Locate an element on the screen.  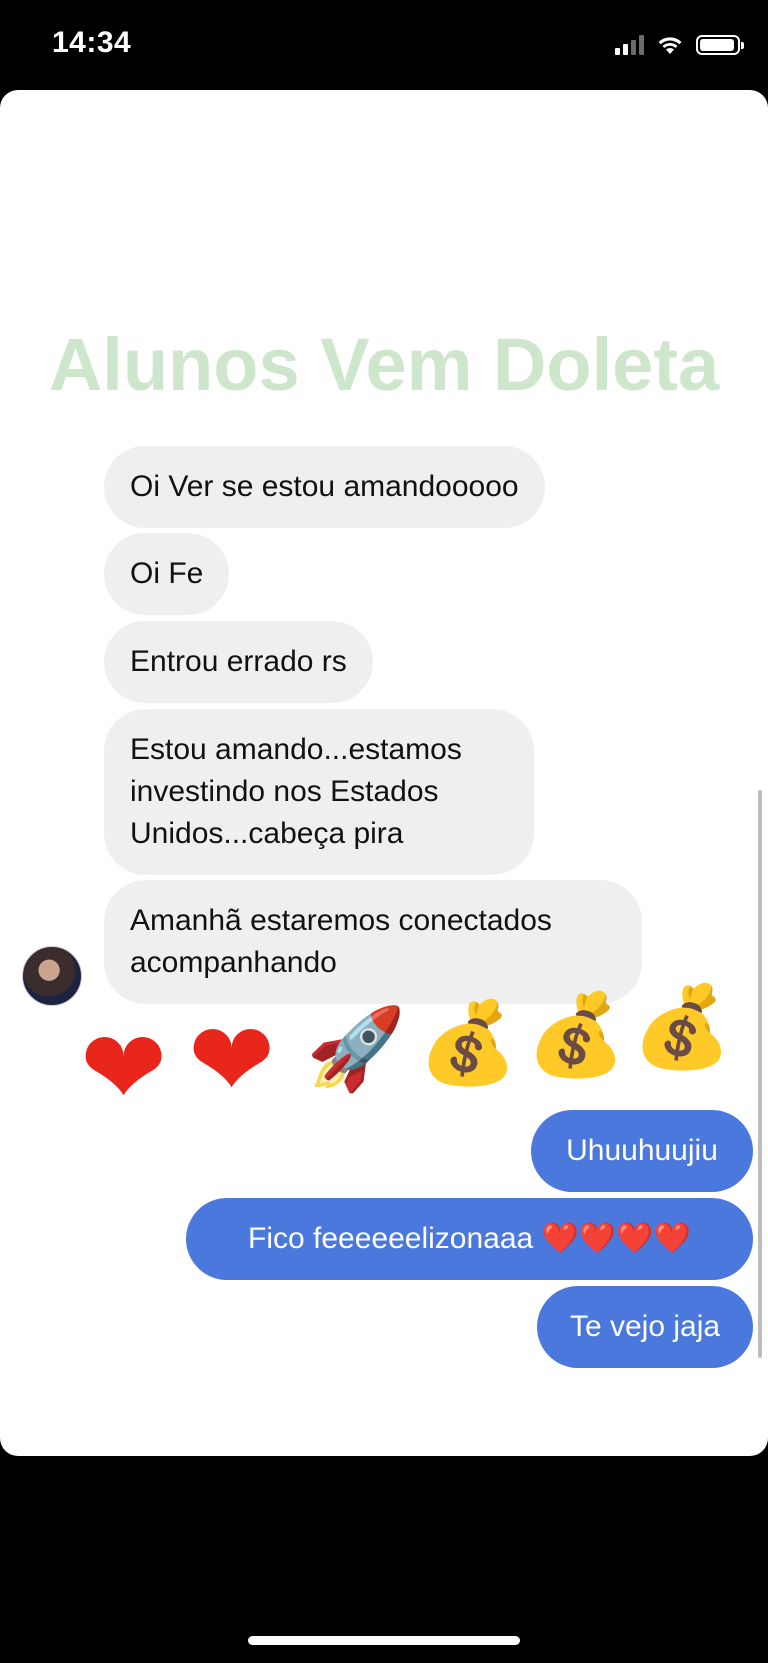
signal-icon is located at coordinates (629, 45).